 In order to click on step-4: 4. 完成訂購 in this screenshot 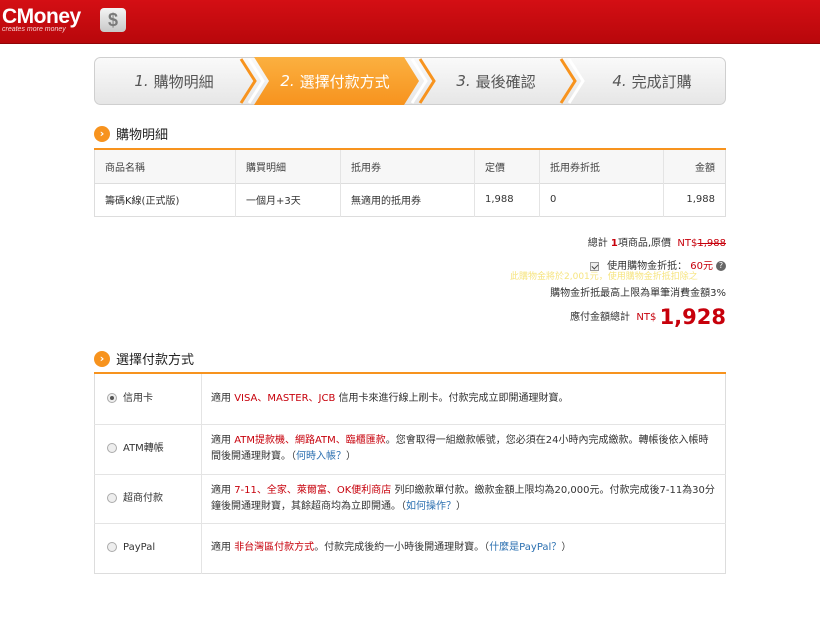, I will do `click(652, 81)`.